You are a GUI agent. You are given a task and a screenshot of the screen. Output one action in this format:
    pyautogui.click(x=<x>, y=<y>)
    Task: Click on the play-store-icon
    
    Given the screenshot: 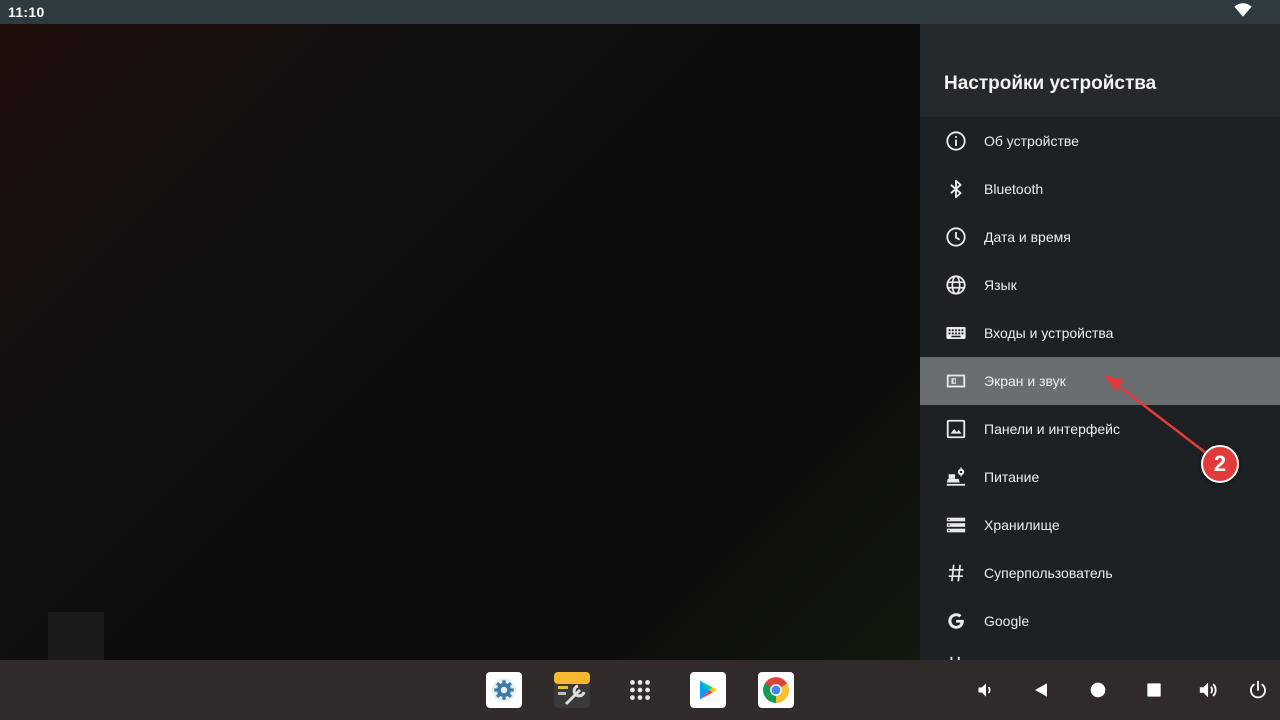 What is the action you would take?
    pyautogui.click(x=708, y=690)
    